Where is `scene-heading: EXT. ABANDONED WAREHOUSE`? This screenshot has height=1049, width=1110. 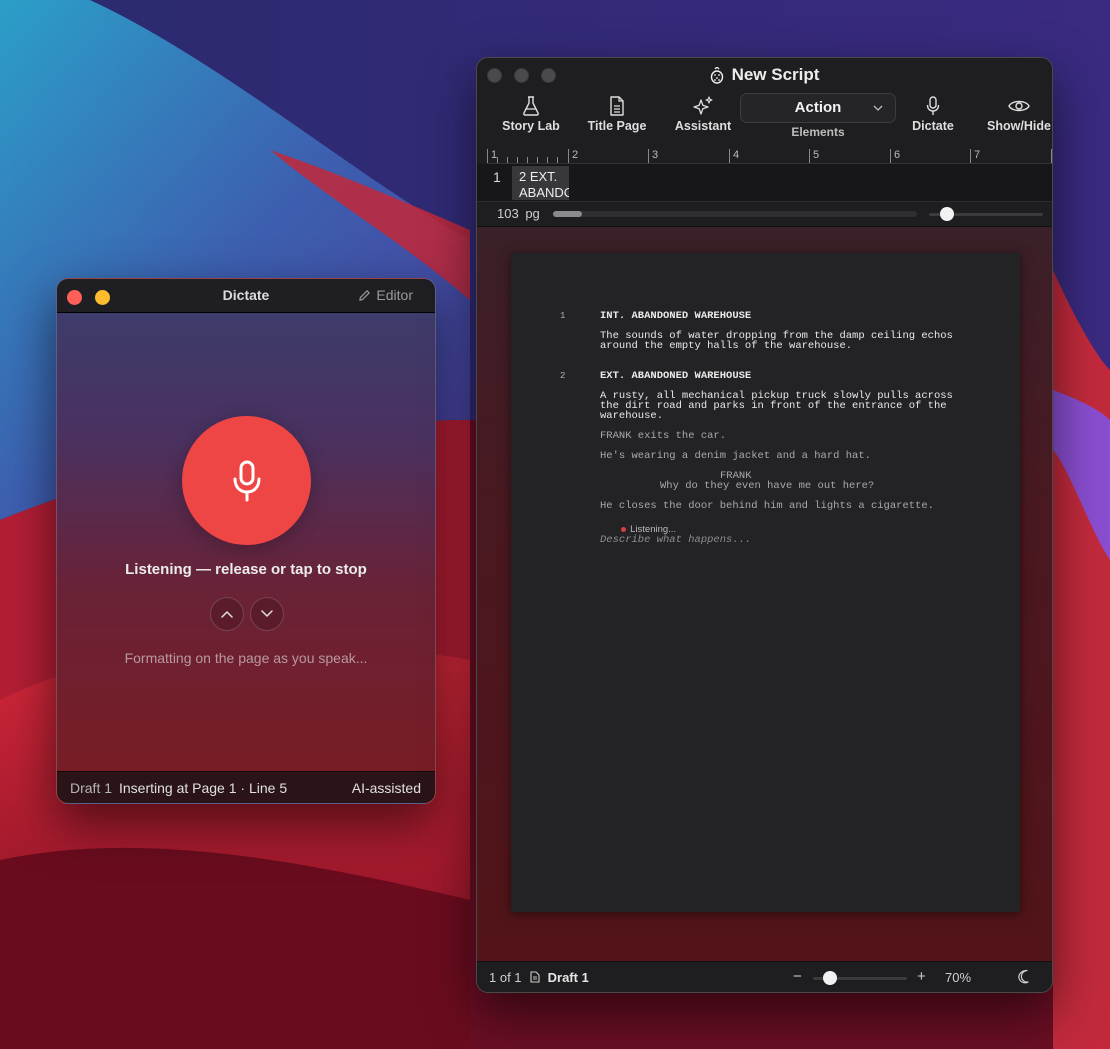
scene-heading: EXT. ABANDONED WAREHOUSE is located at coordinates (676, 376).